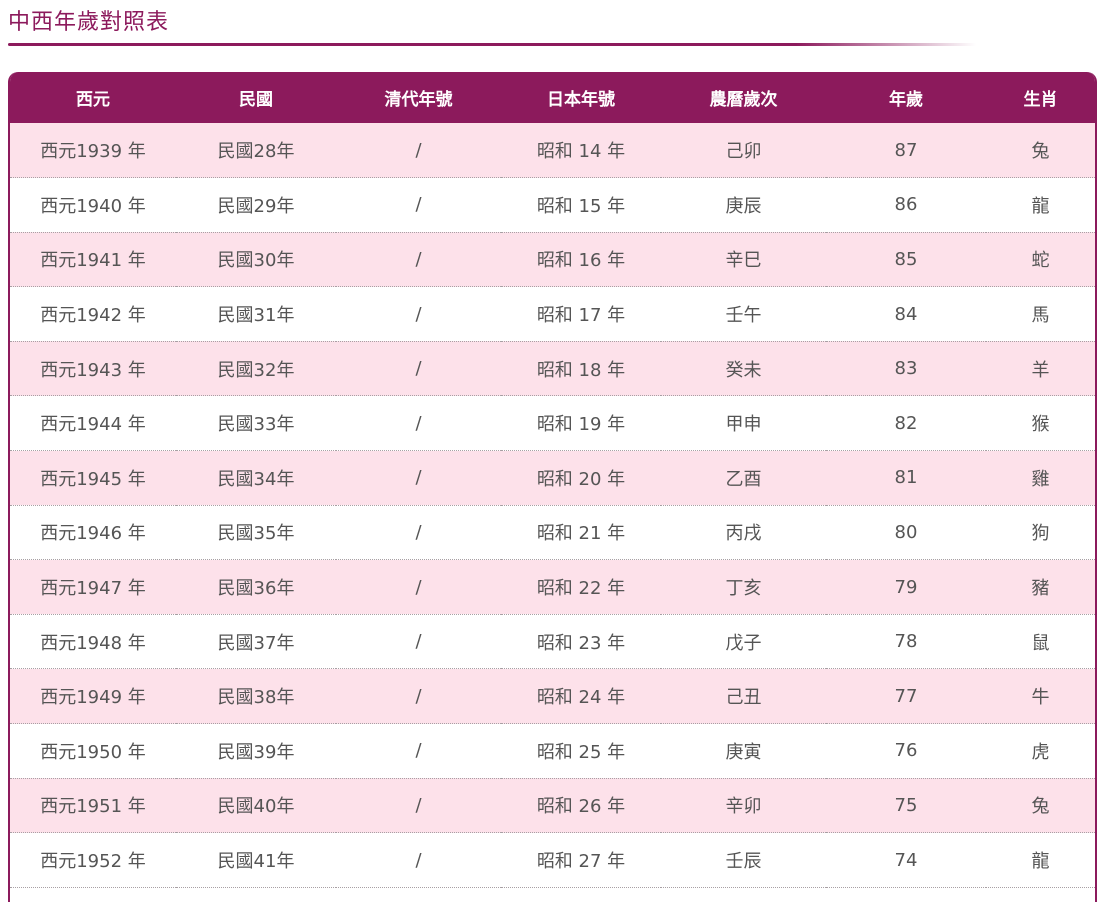  What do you see at coordinates (743, 151) in the screenshot?
I see `cell-lunar-year: 己卯` at bounding box center [743, 151].